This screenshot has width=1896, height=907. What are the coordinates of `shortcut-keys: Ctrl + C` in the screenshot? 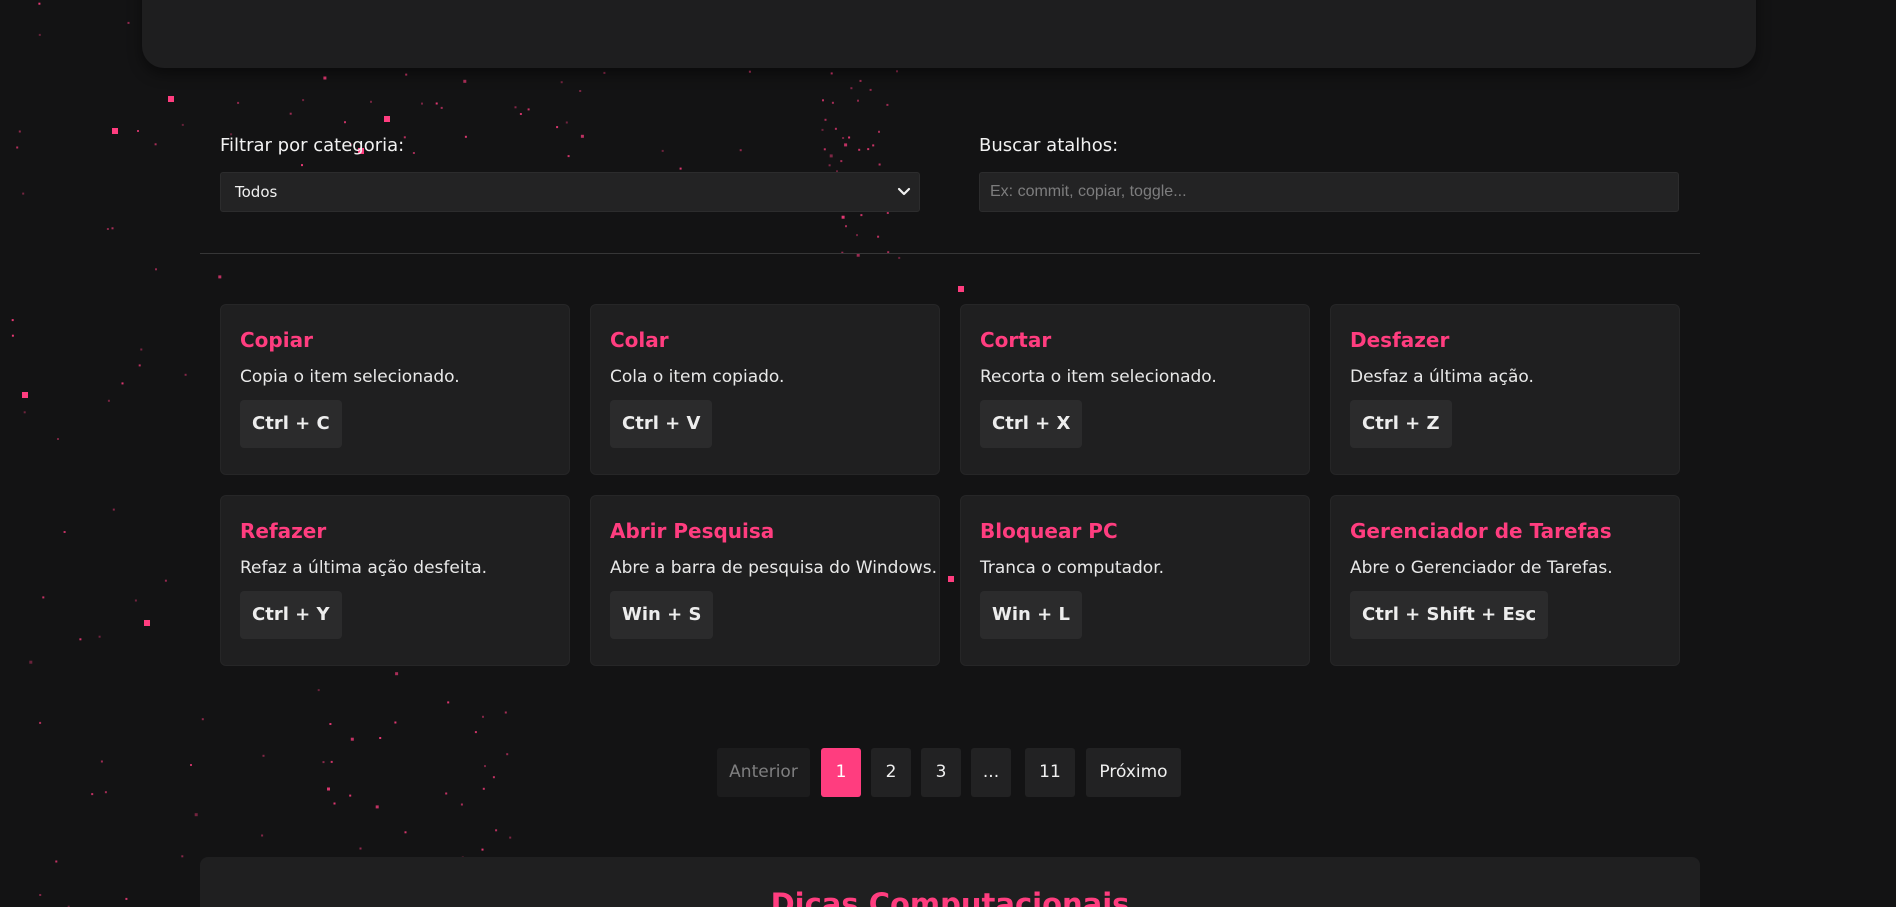 It's located at (291, 424).